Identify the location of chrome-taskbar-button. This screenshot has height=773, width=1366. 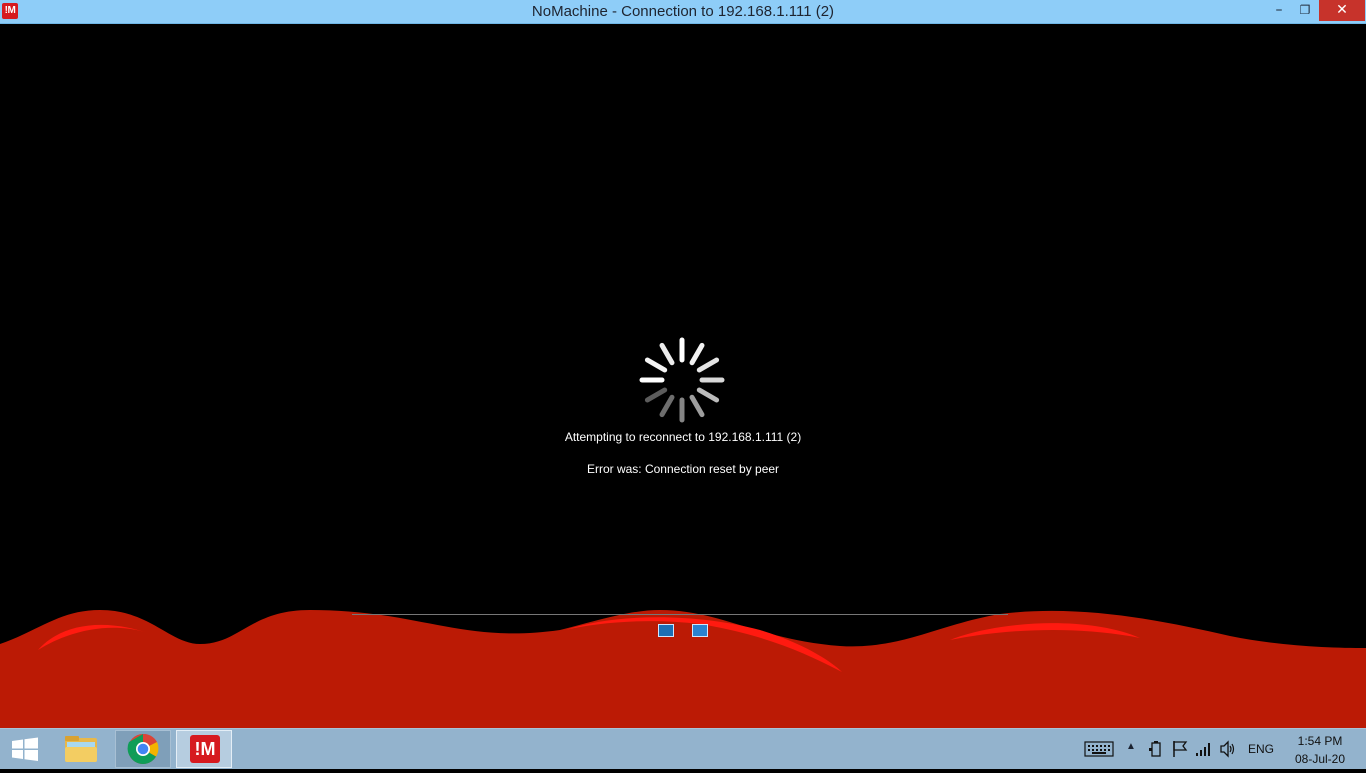
(143, 749).